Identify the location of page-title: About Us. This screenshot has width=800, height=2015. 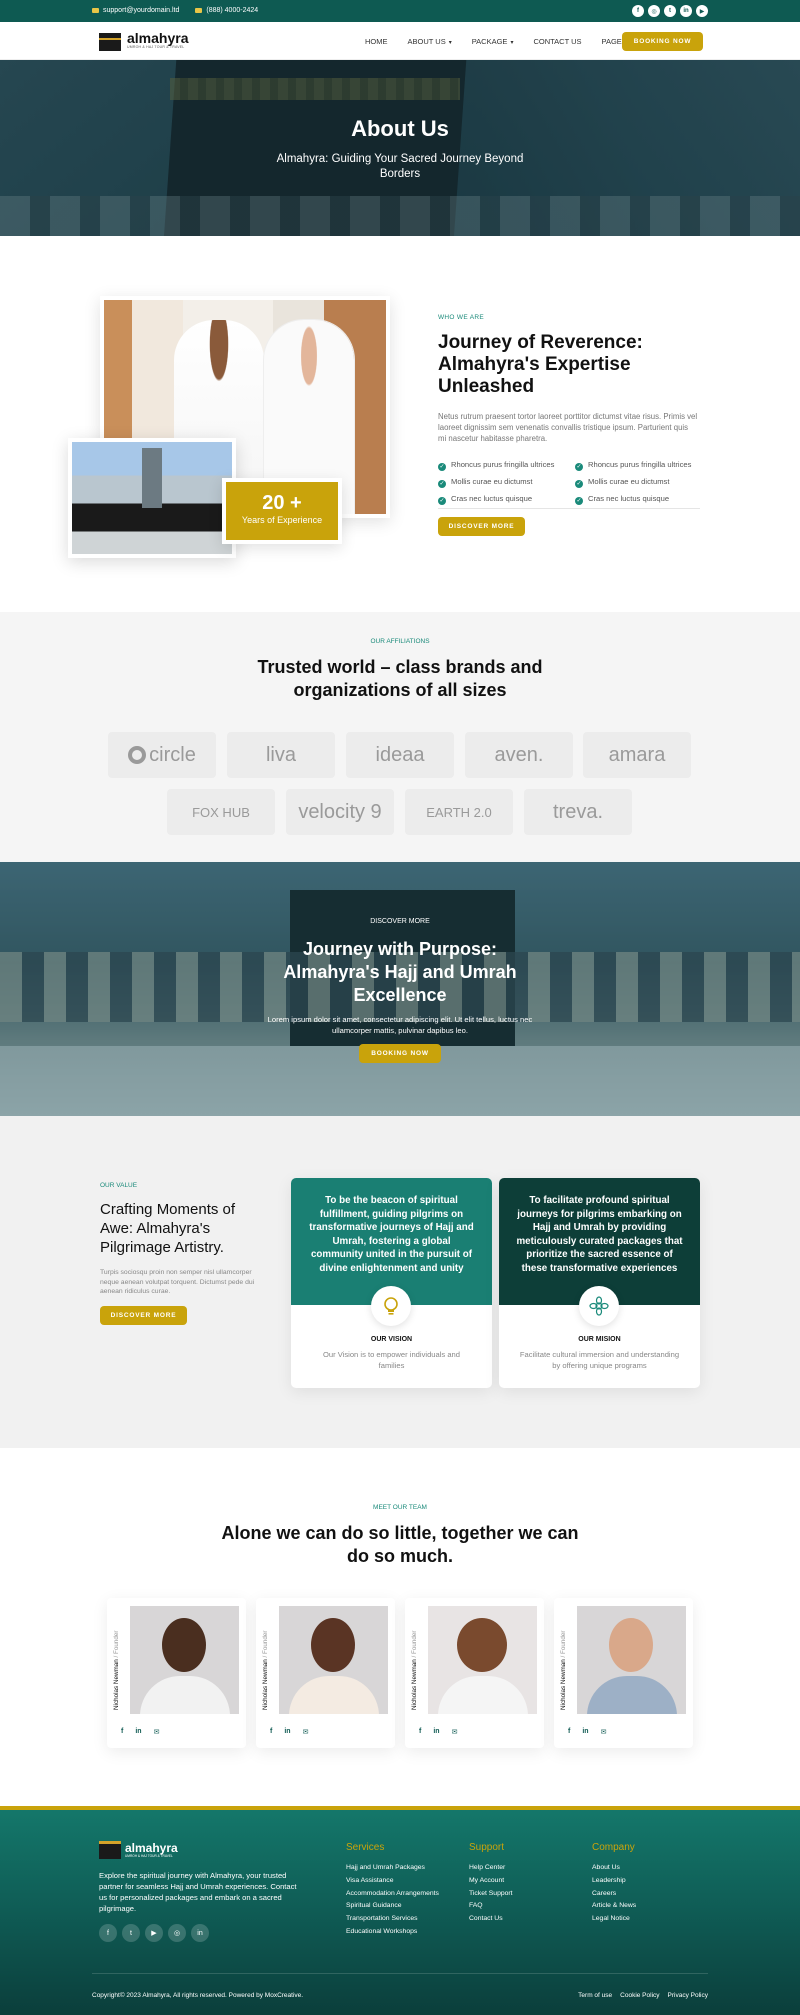
(400, 128).